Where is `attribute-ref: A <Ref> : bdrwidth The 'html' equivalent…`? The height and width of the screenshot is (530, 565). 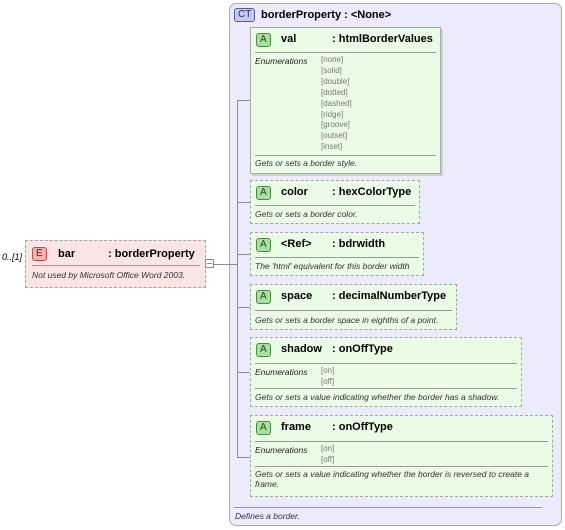 attribute-ref: A <Ref> : bdrwidth The 'html' equivalent… is located at coordinates (337, 254).